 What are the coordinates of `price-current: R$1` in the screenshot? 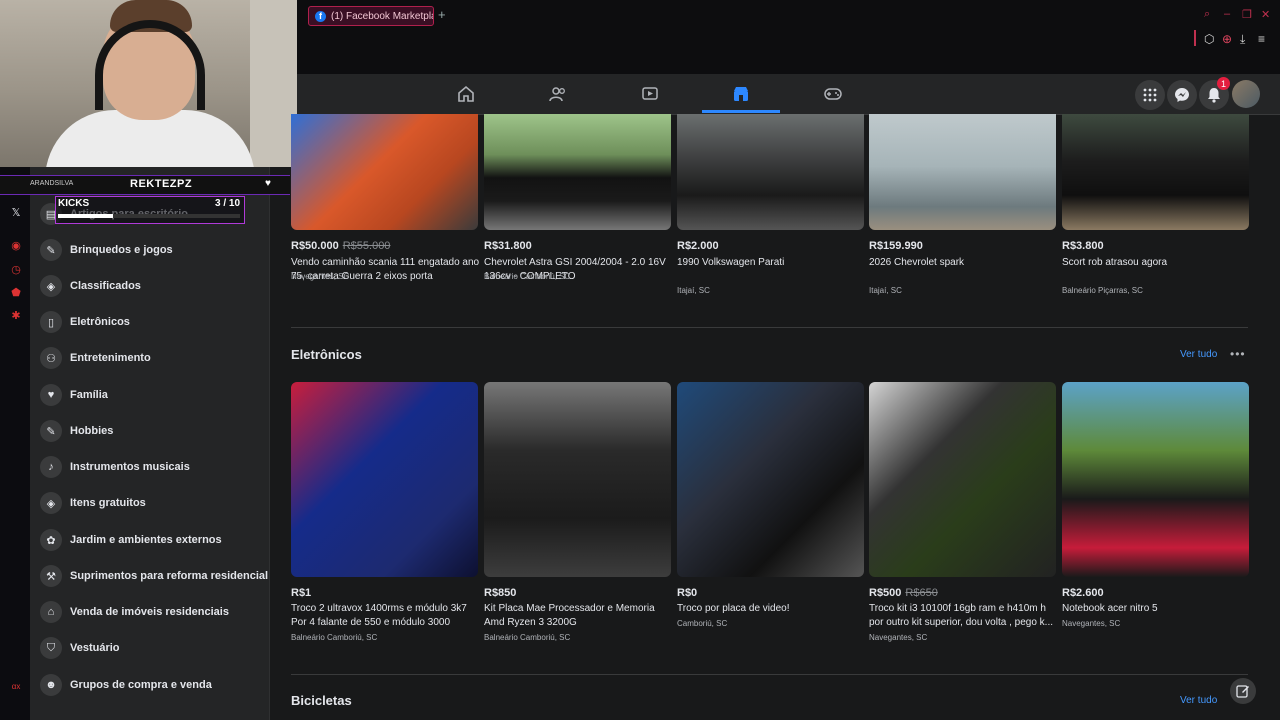 It's located at (301, 593).